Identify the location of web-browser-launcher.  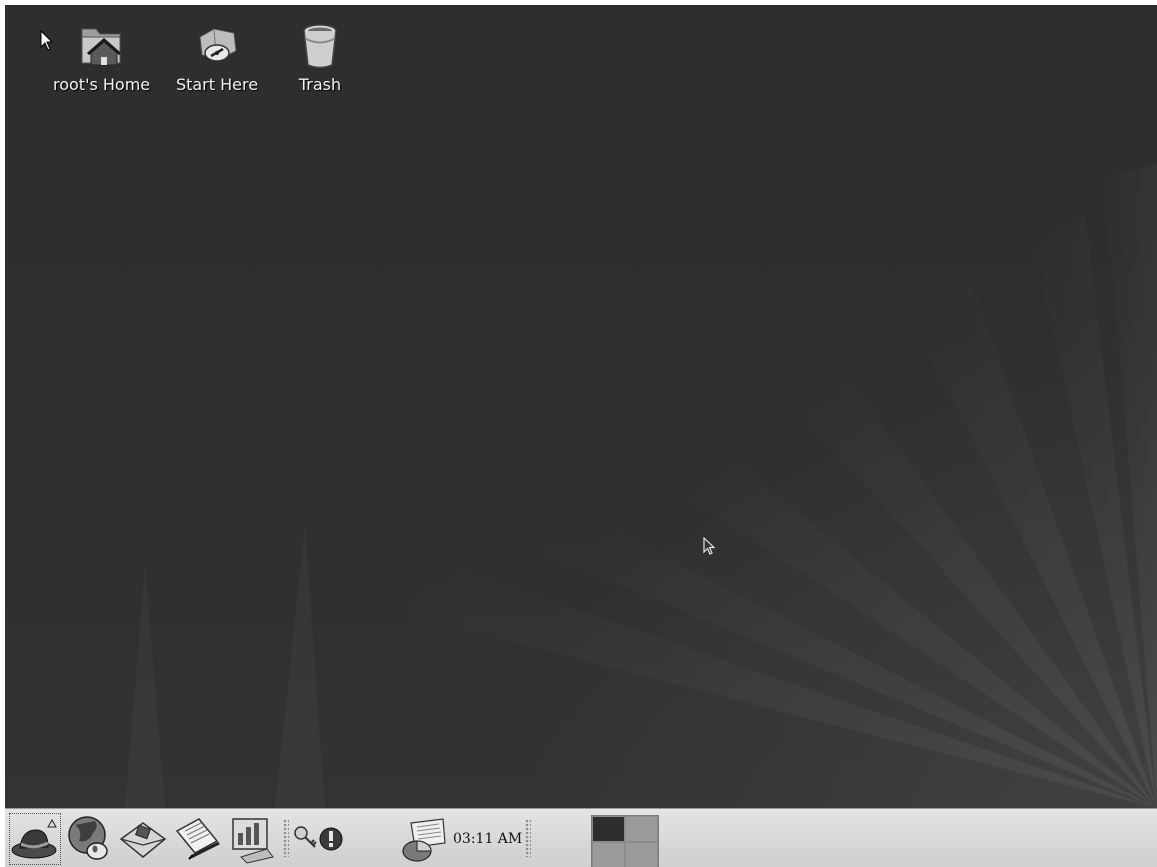
(89, 839).